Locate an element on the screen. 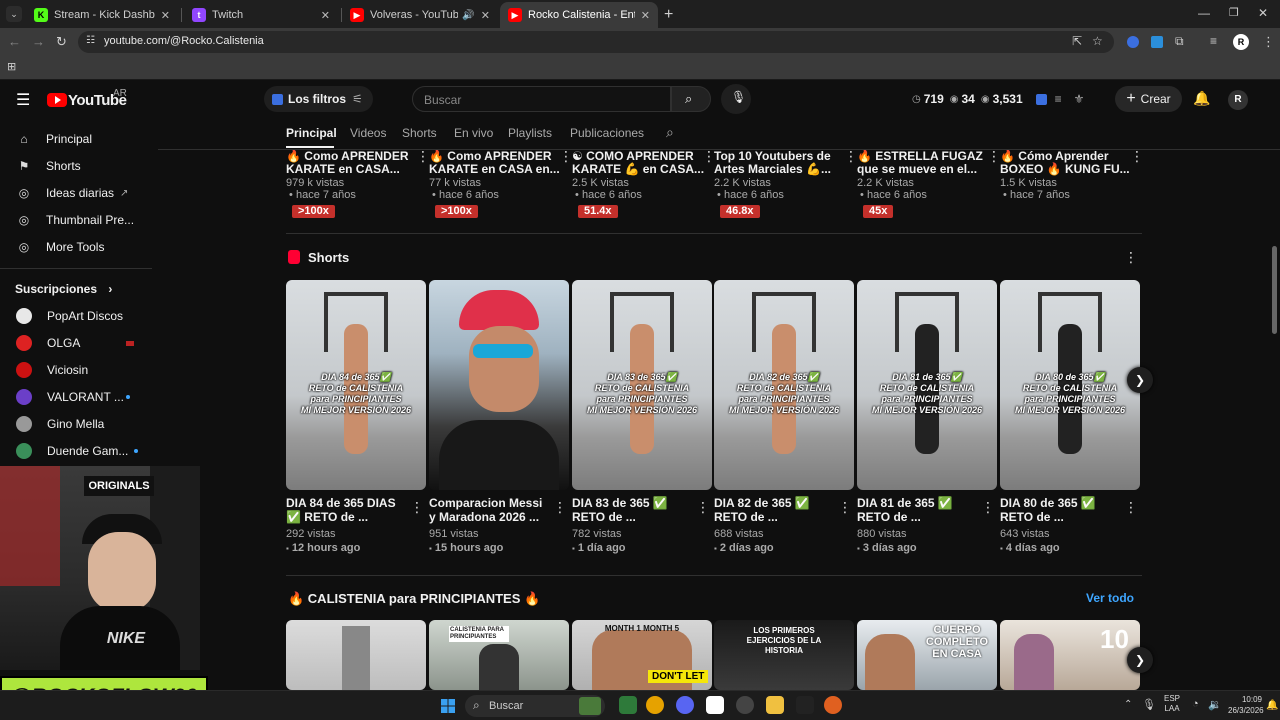  address-input: ☷ youtube.com/@Rocko.Calistenia ⇱ ☆ is located at coordinates (596, 42).